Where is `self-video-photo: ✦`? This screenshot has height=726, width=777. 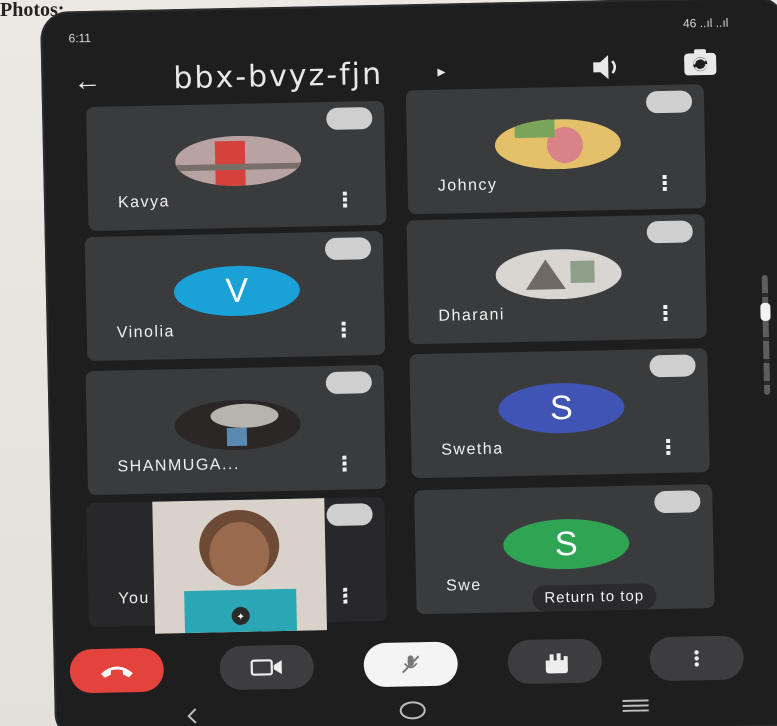 self-video-photo: ✦ is located at coordinates (240, 566).